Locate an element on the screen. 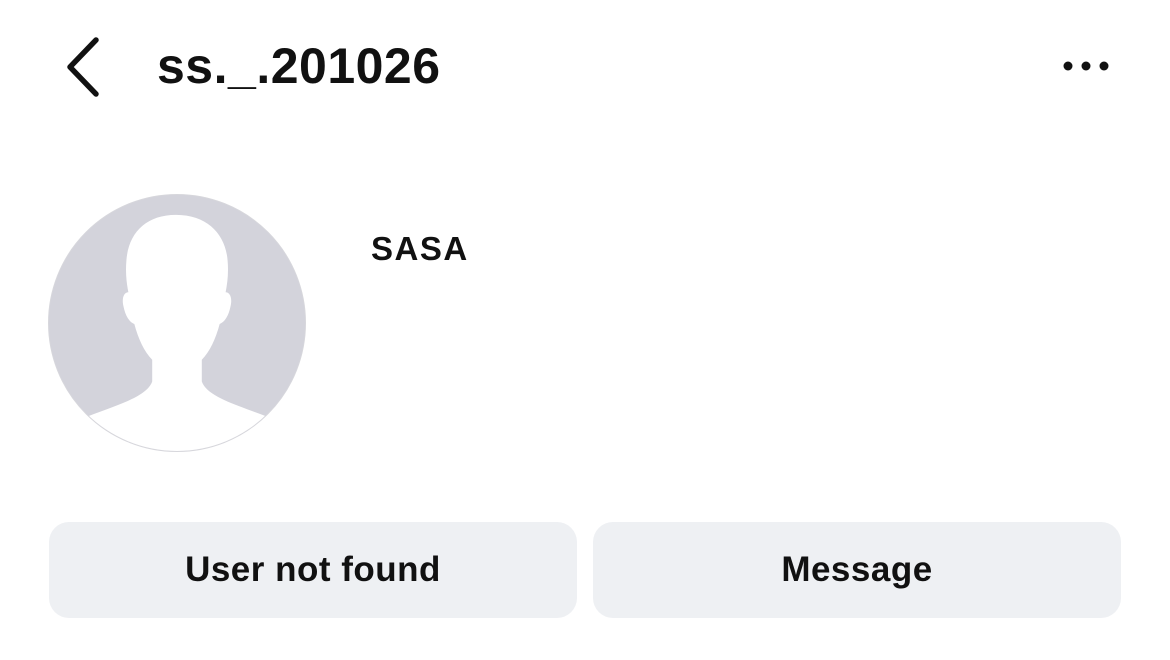  more-horizontal-icon is located at coordinates (1086, 66).